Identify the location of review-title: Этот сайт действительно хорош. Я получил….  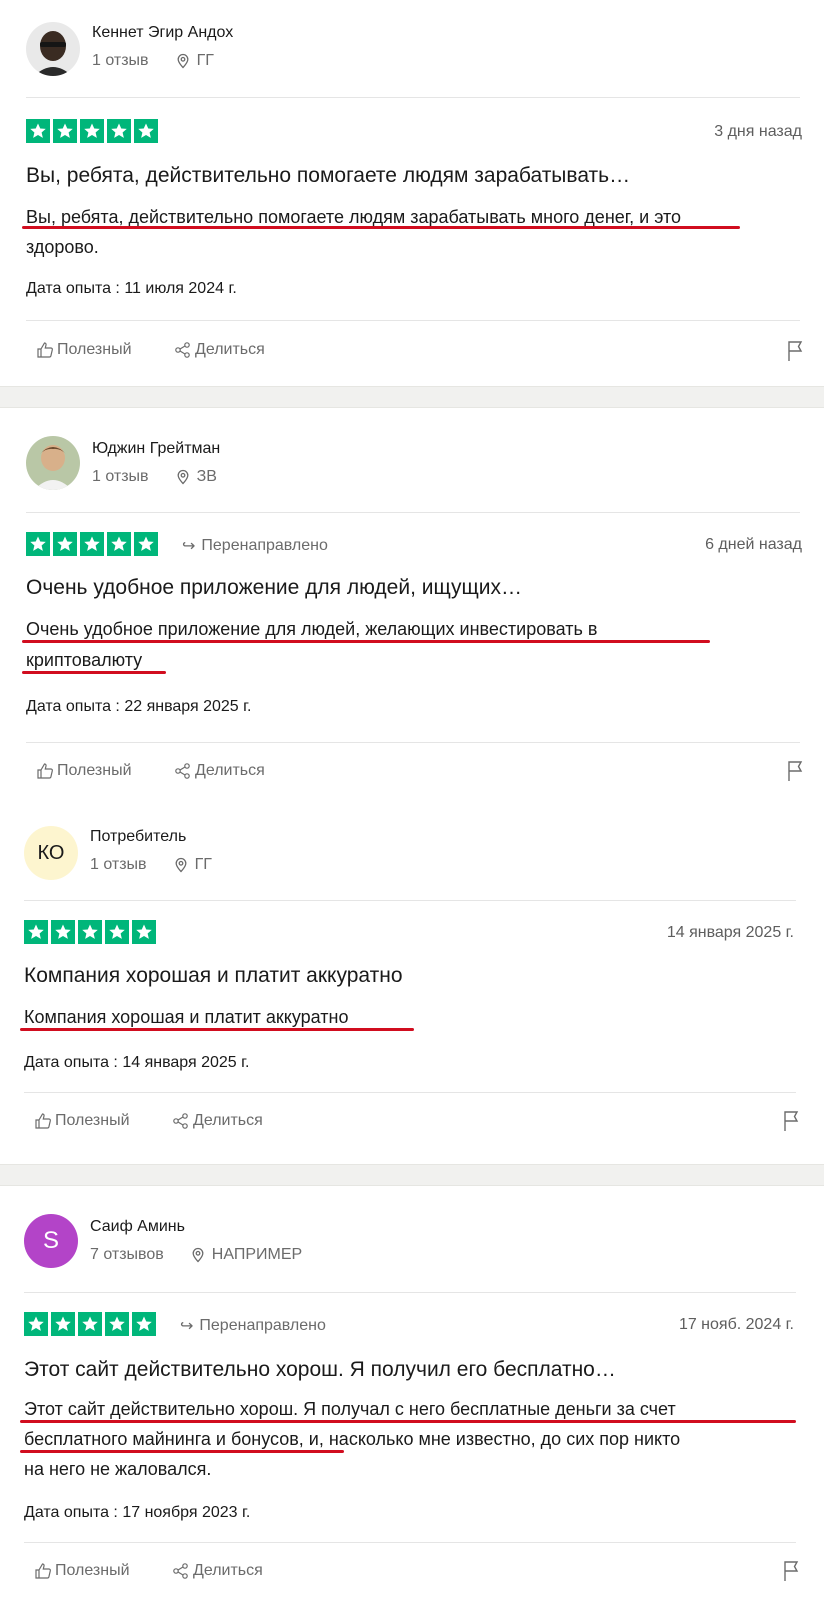
(320, 1370).